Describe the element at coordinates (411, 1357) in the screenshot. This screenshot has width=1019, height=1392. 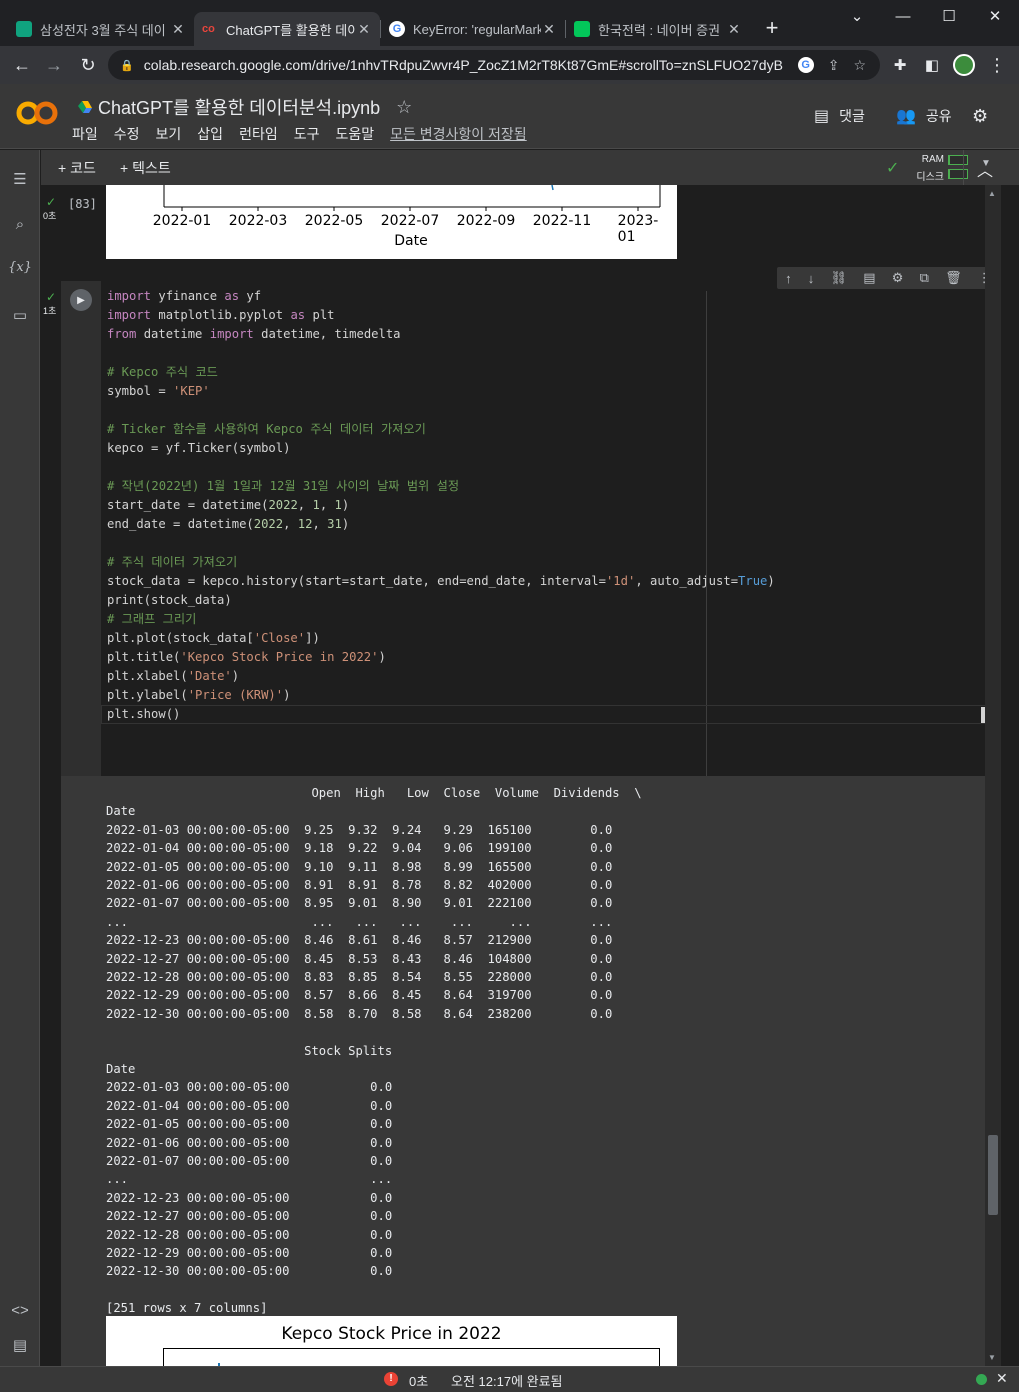
I see `plot-axes-frame` at that location.